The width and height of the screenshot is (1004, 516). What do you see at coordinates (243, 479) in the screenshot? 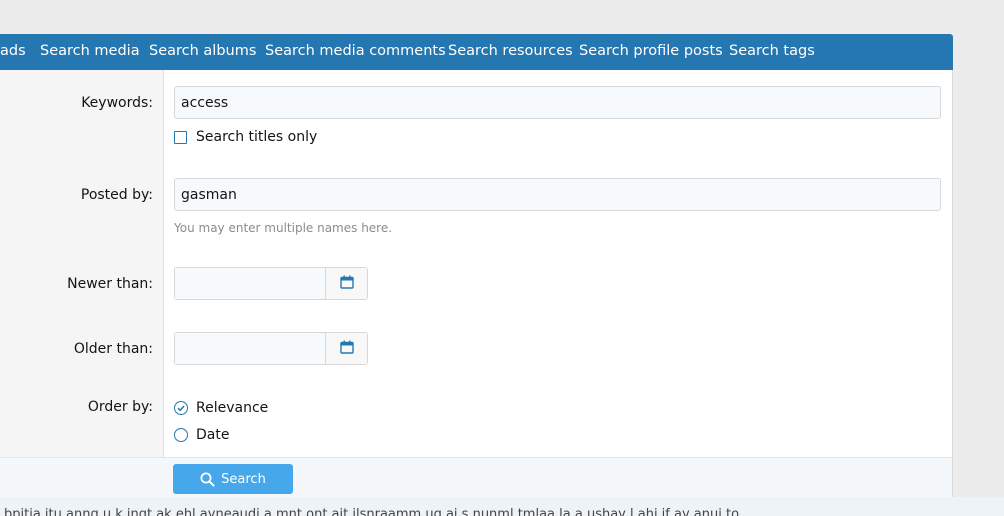
I see `search-button-label: Search` at bounding box center [243, 479].